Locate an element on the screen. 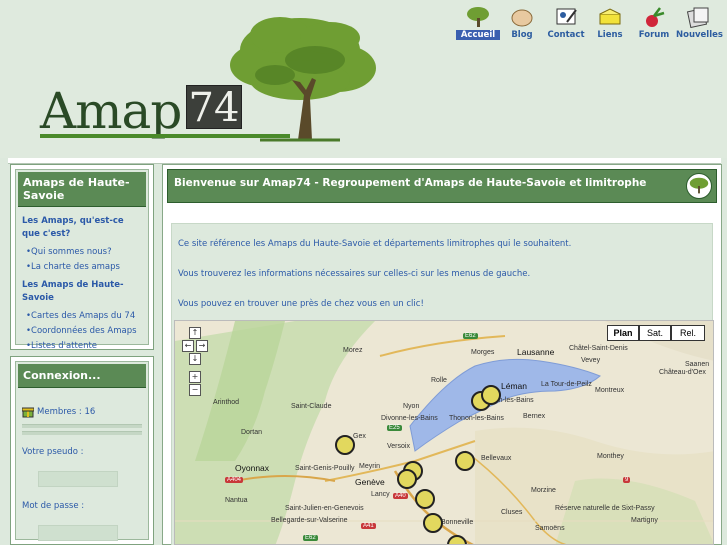 Image resolution: width=727 pixels, height=545 pixels. map-label: Montreux is located at coordinates (610, 390).